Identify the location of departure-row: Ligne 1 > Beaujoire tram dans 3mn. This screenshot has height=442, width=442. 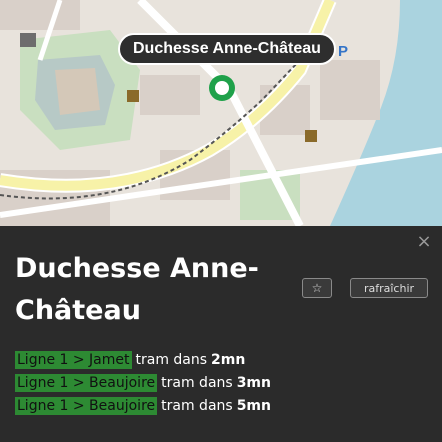
(143, 382).